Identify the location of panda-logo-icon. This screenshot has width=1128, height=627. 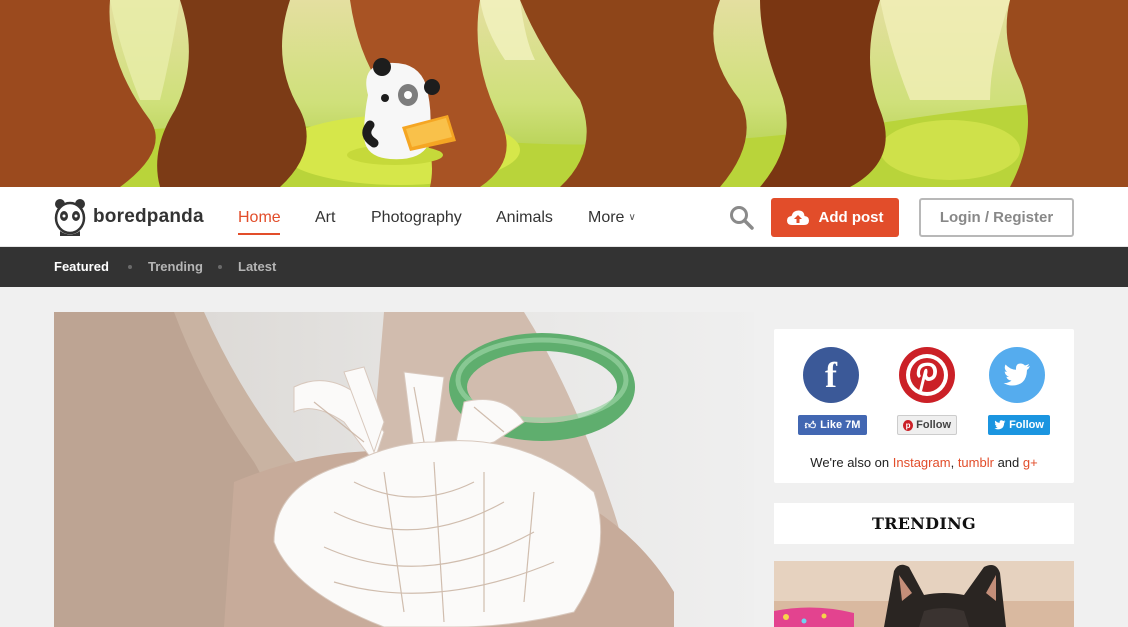
(70, 217).